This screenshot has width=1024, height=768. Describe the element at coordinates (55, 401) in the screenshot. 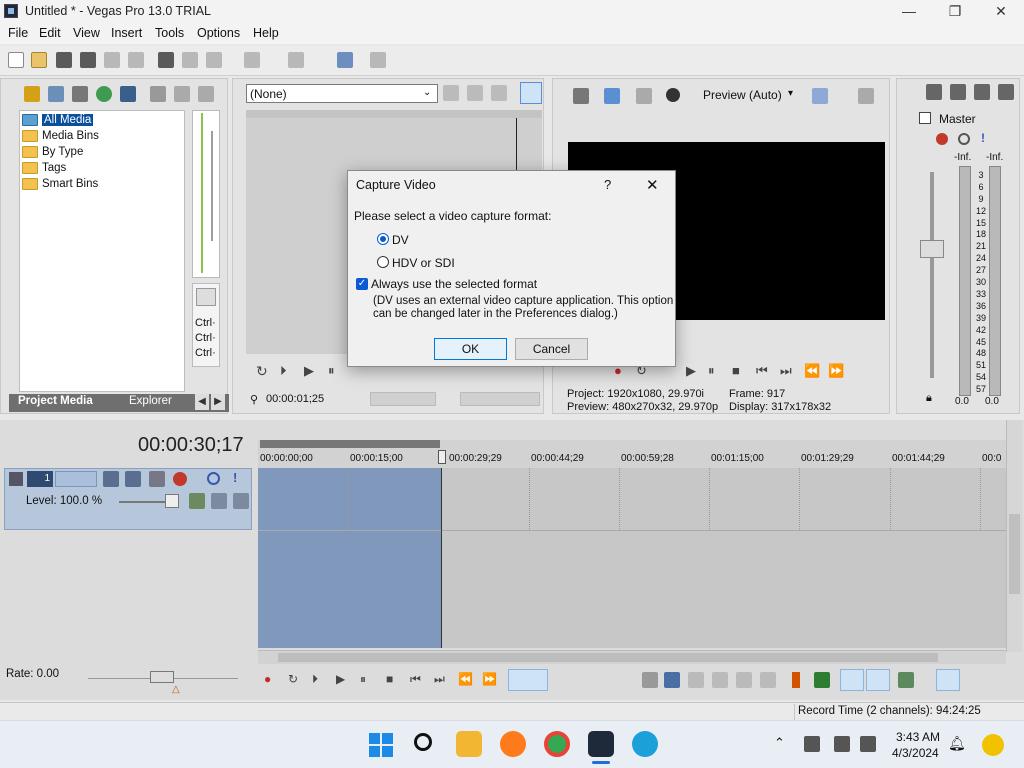

I see `tab-project-media: Project Media` at that location.